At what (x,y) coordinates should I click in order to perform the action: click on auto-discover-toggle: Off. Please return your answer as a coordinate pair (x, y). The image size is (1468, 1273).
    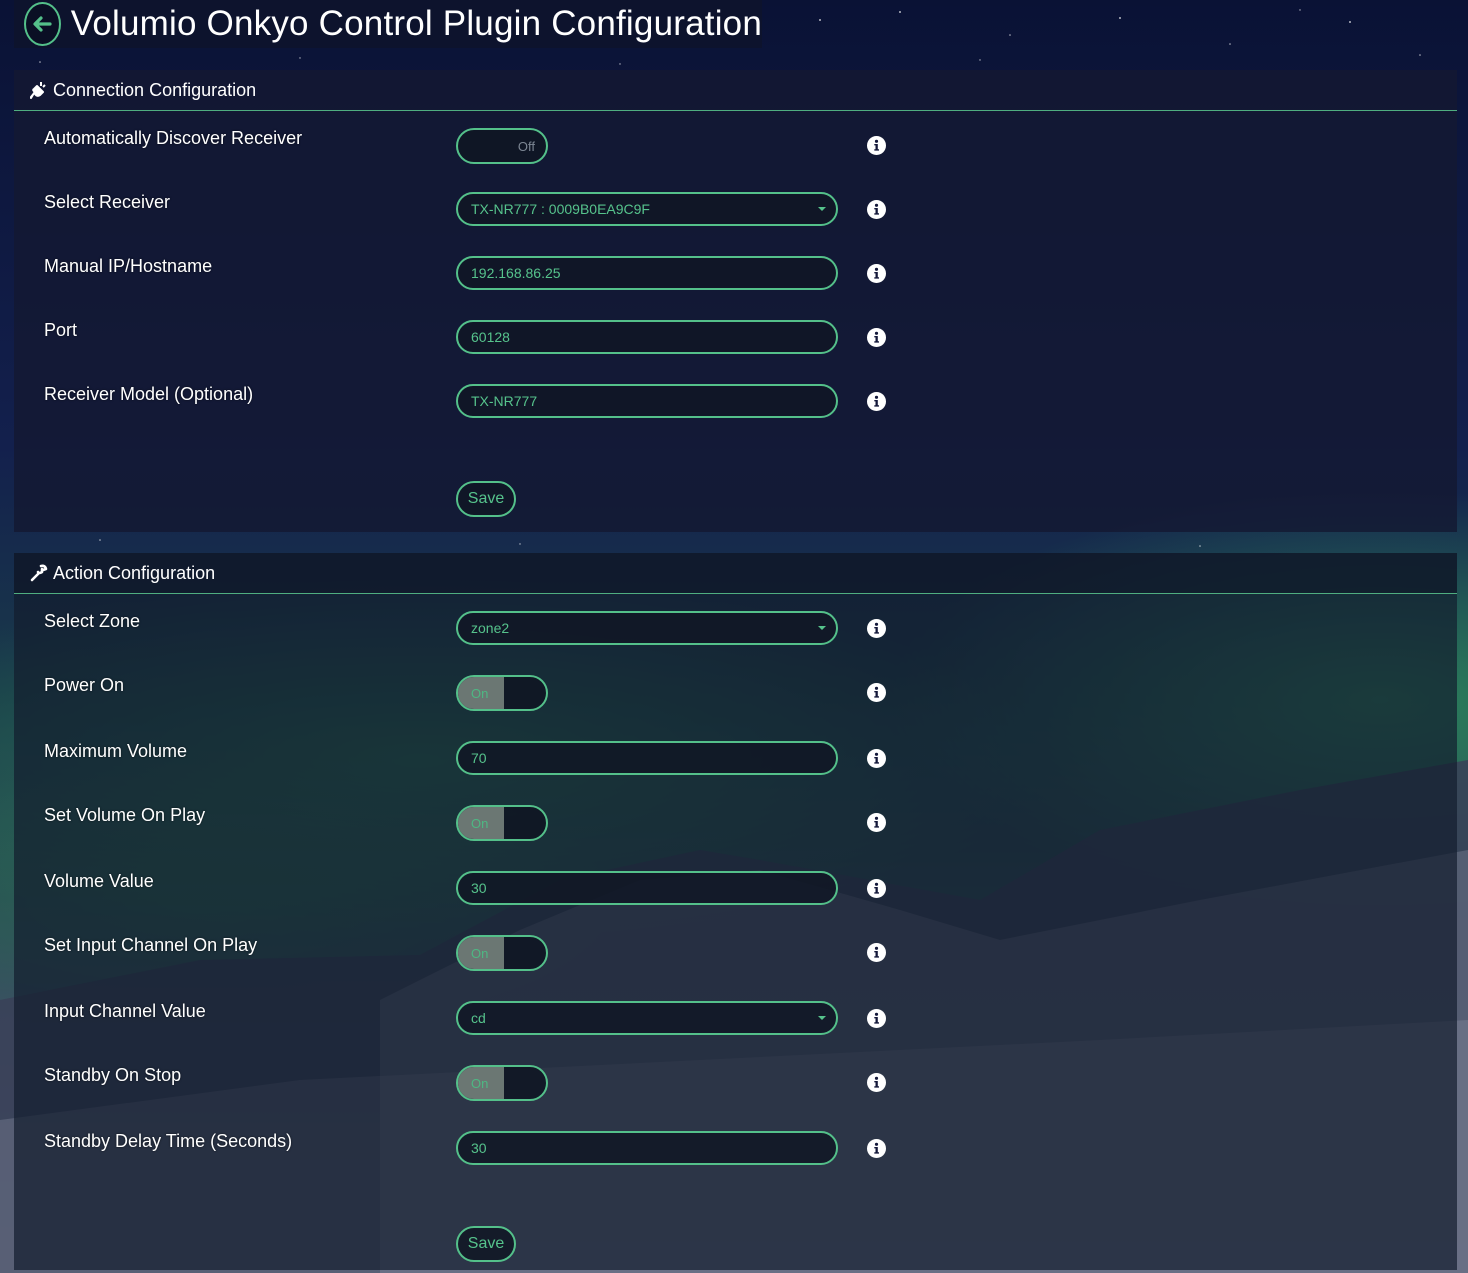
    Looking at the image, I should click on (502, 146).